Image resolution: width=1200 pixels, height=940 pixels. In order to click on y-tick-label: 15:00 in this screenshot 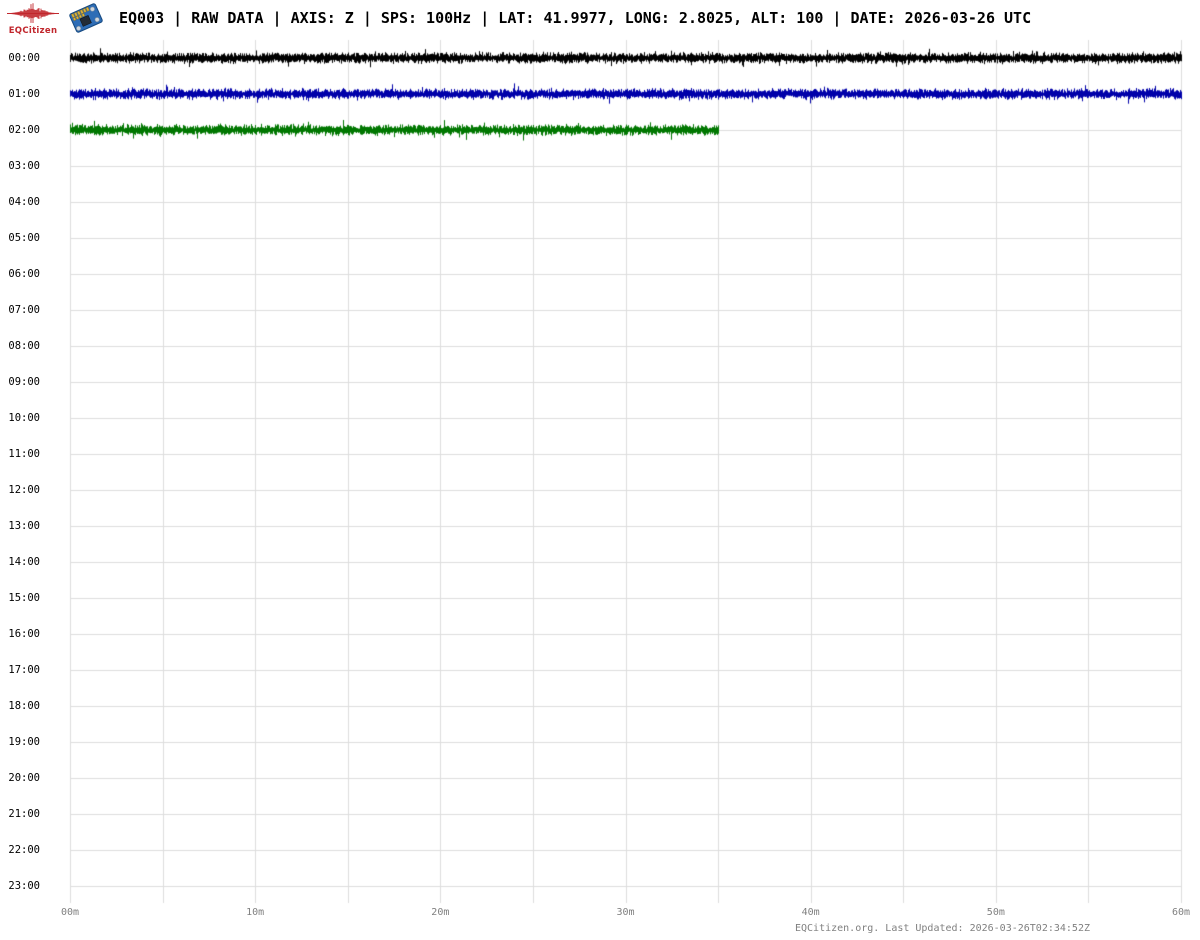, I will do `click(24, 598)`.